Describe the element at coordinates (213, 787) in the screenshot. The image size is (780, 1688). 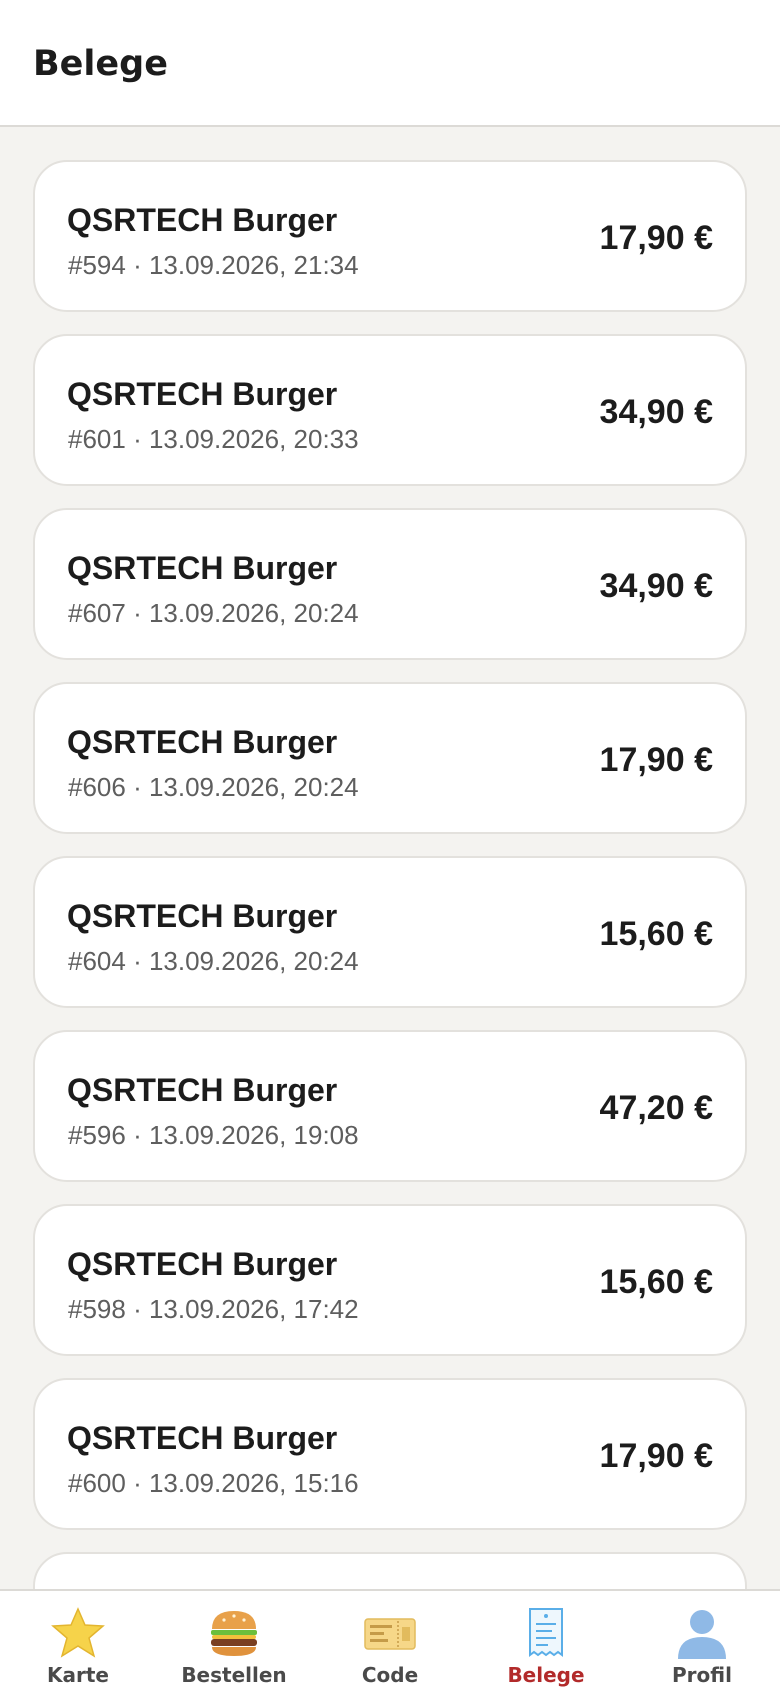
I see `receipt-meta: #606 · 13.09.2026, 20:24` at that location.